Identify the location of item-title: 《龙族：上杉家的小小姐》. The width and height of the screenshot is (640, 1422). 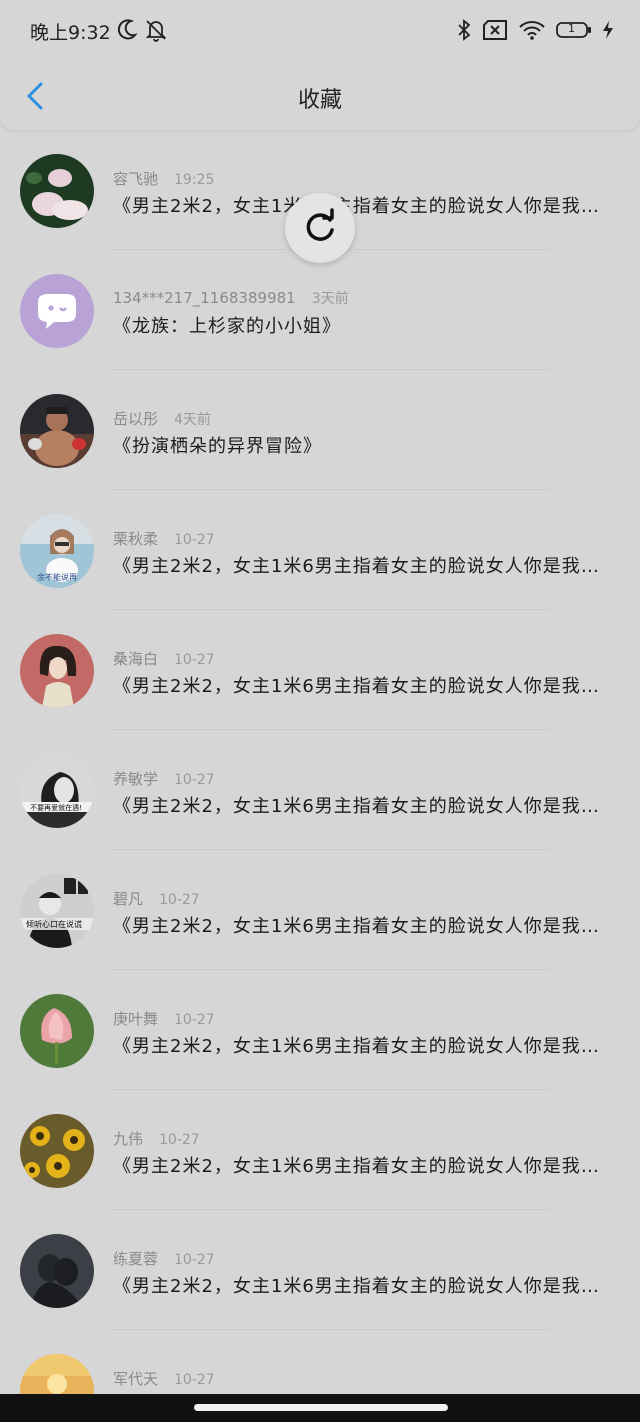
(227, 326).